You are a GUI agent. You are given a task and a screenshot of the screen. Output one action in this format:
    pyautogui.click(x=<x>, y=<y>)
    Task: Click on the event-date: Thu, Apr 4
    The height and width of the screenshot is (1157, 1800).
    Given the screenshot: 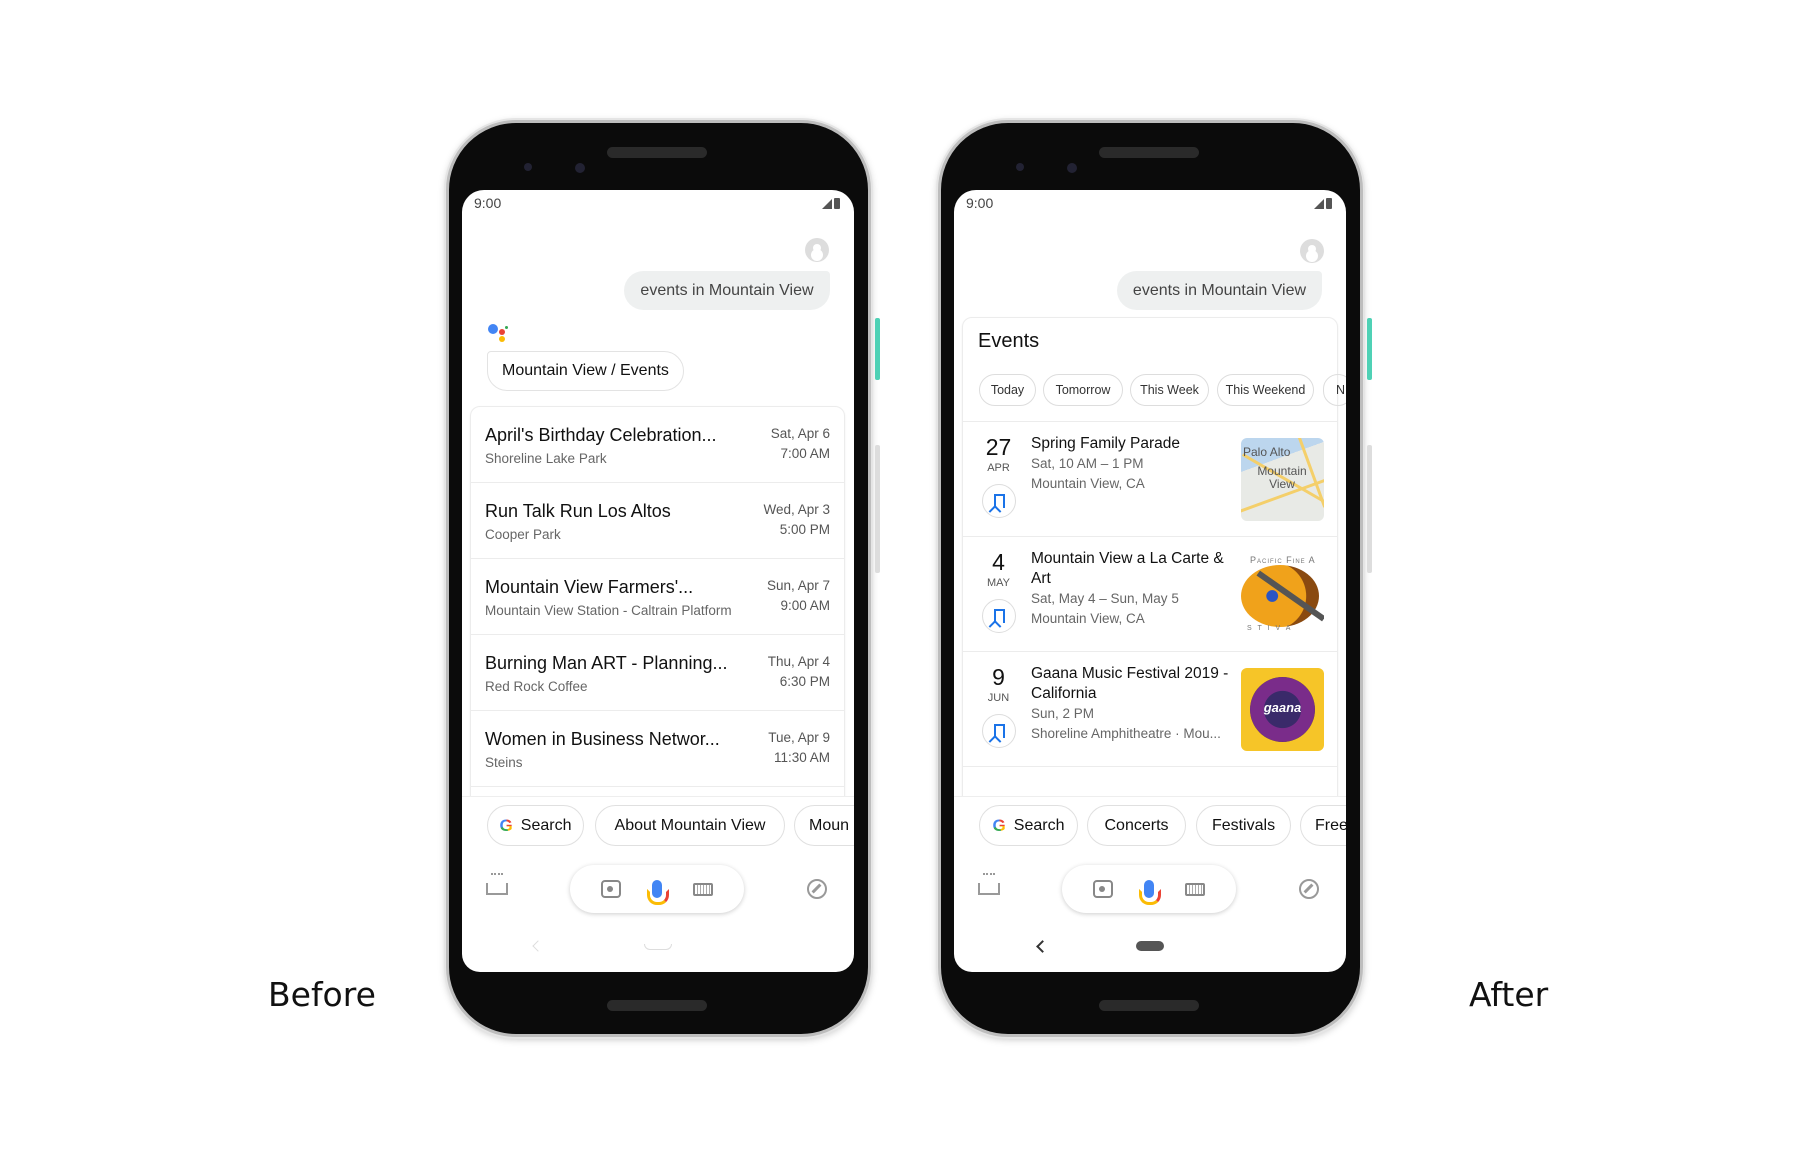 What is the action you would take?
    pyautogui.click(x=798, y=661)
    